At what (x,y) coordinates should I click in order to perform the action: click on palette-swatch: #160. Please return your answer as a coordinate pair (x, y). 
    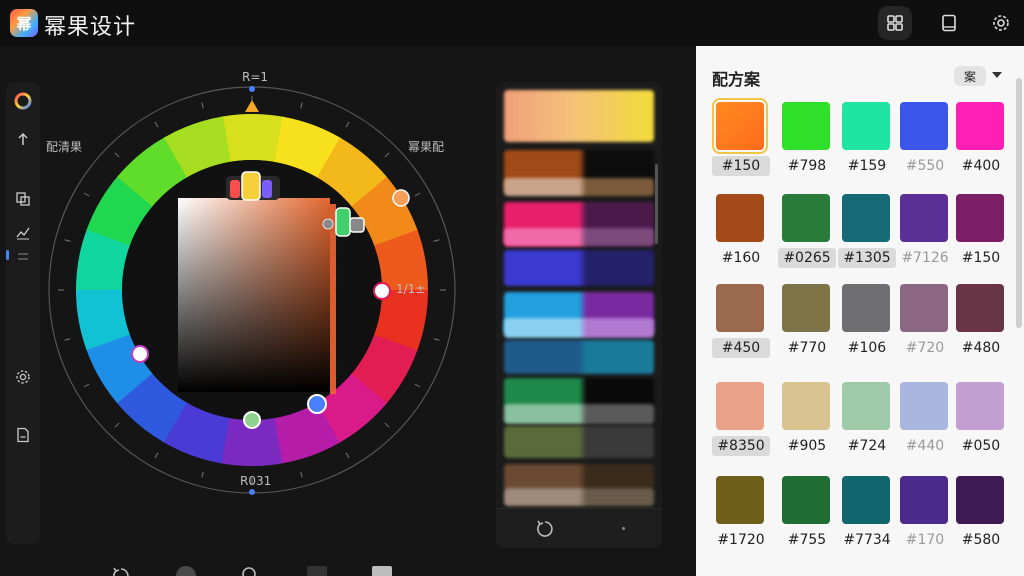
    Looking at the image, I should click on (739, 233).